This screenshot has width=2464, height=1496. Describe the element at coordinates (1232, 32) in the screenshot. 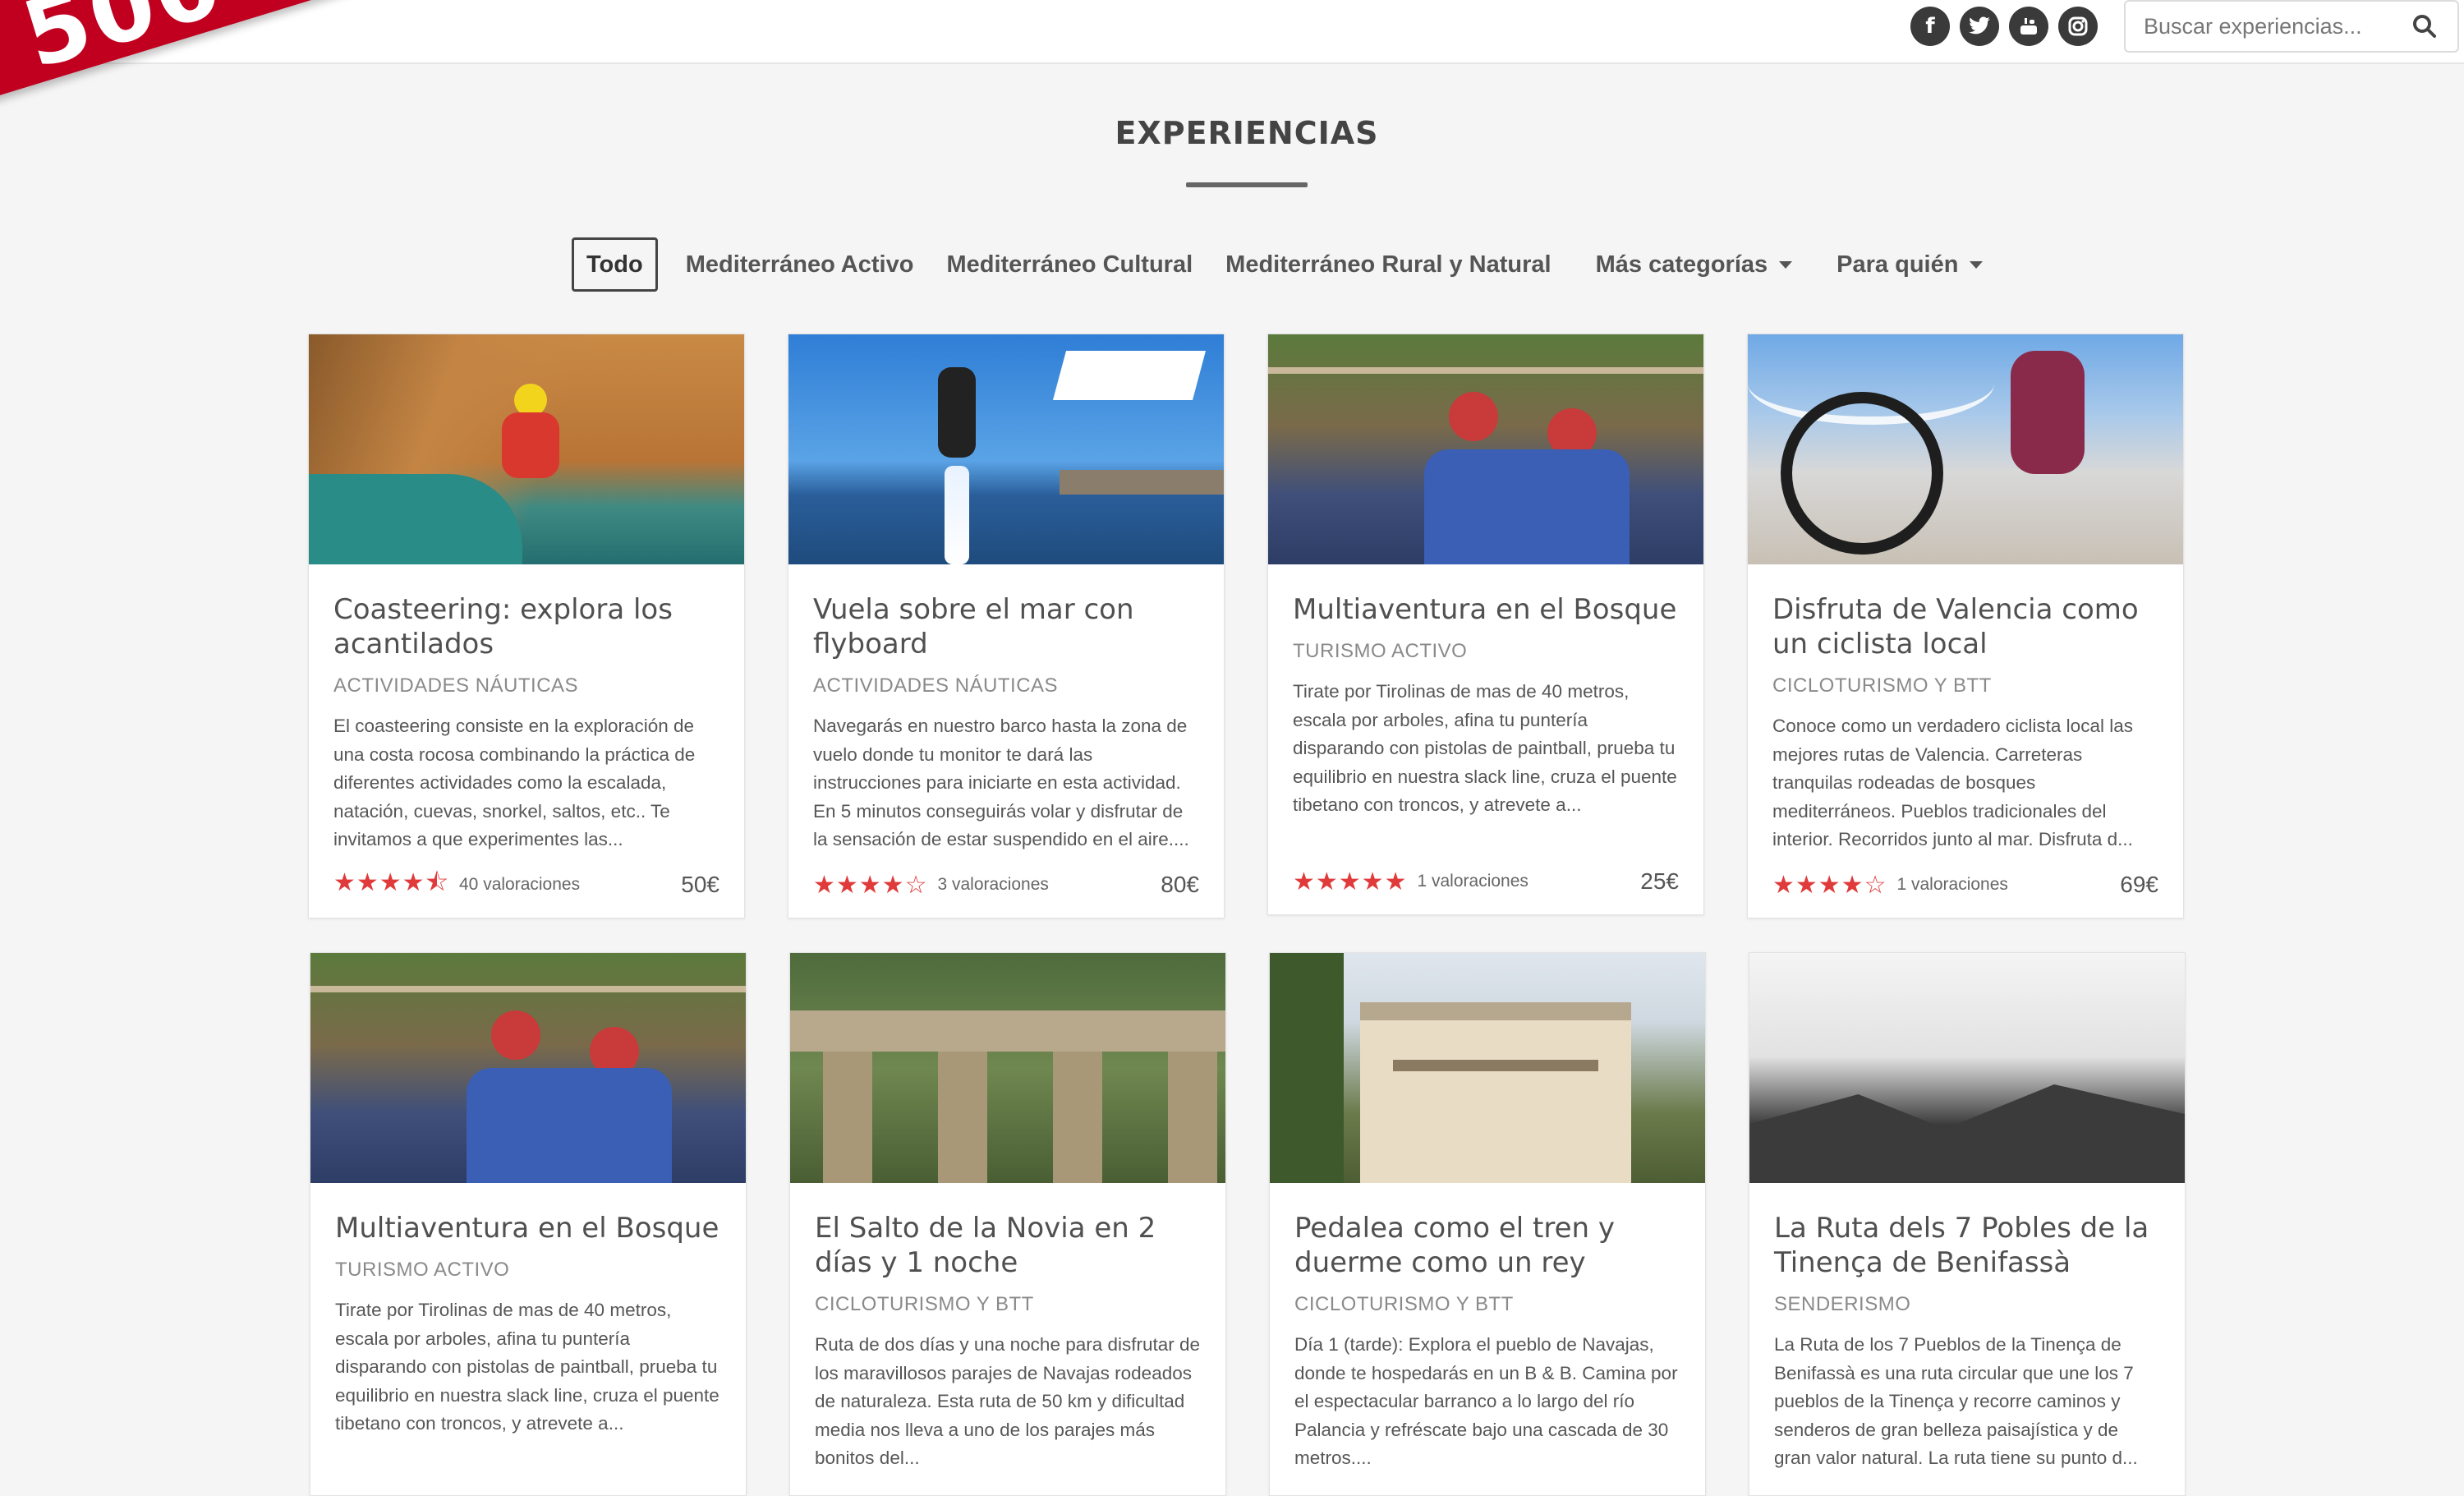

I see `top-bar: f` at that location.